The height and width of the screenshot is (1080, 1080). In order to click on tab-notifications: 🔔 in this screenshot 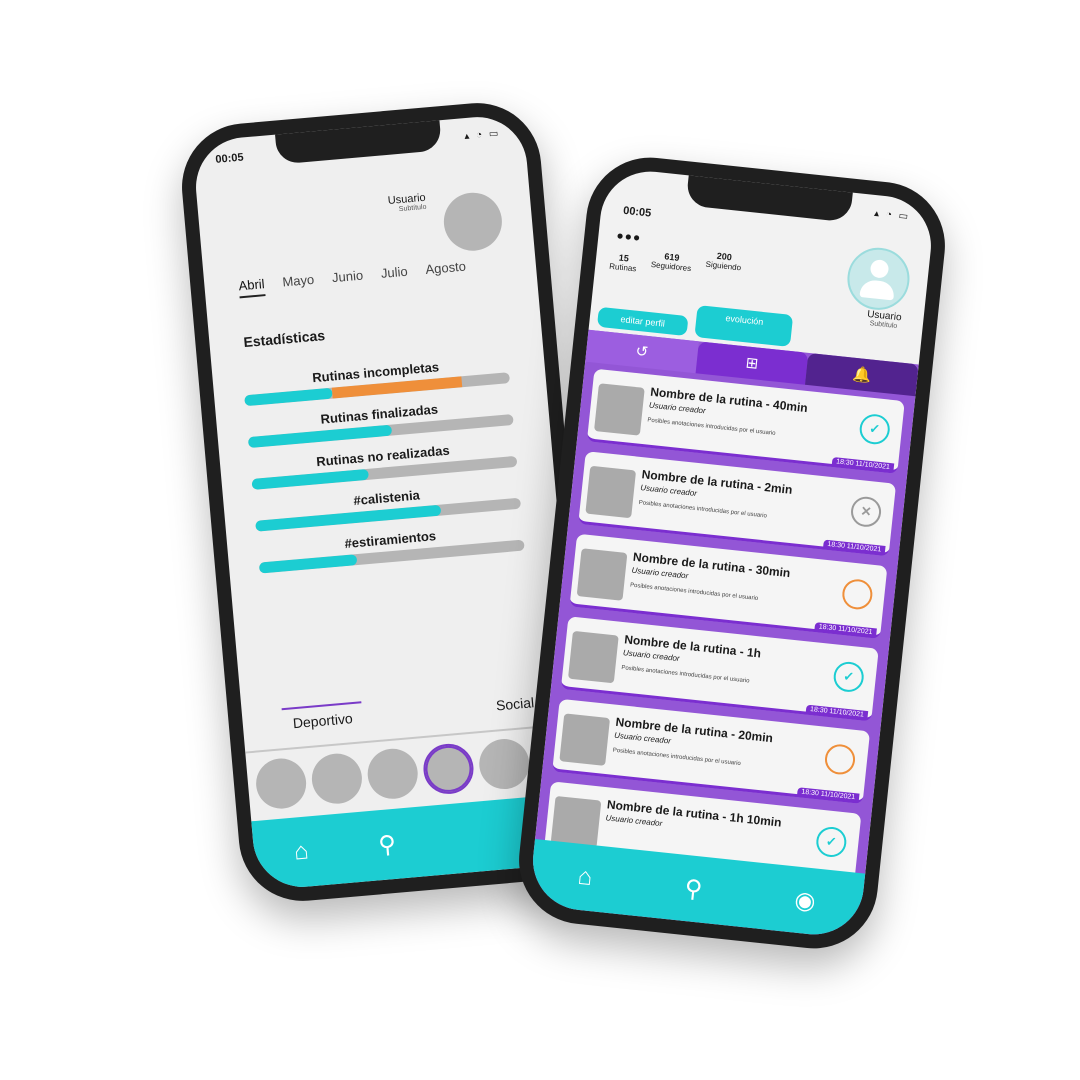, I will do `click(862, 374)`.